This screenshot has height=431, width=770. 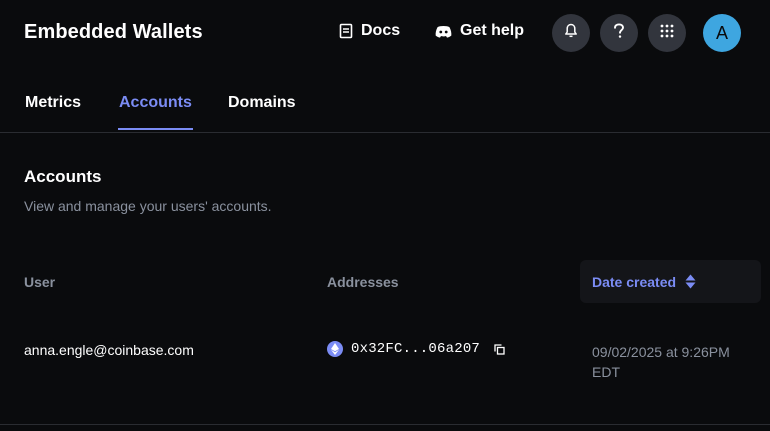 I want to click on section-description: View and manage your users' accounts., so click(x=148, y=206).